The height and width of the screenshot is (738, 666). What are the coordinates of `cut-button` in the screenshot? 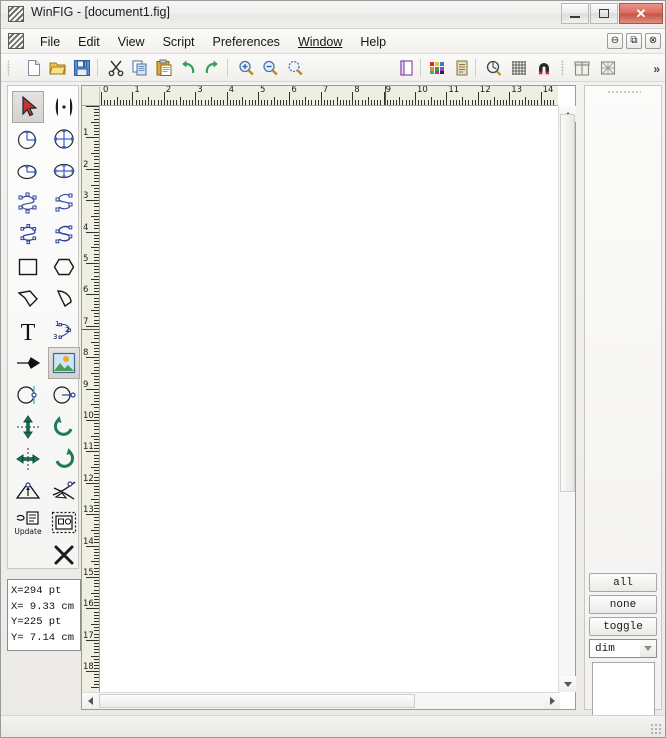 It's located at (116, 68).